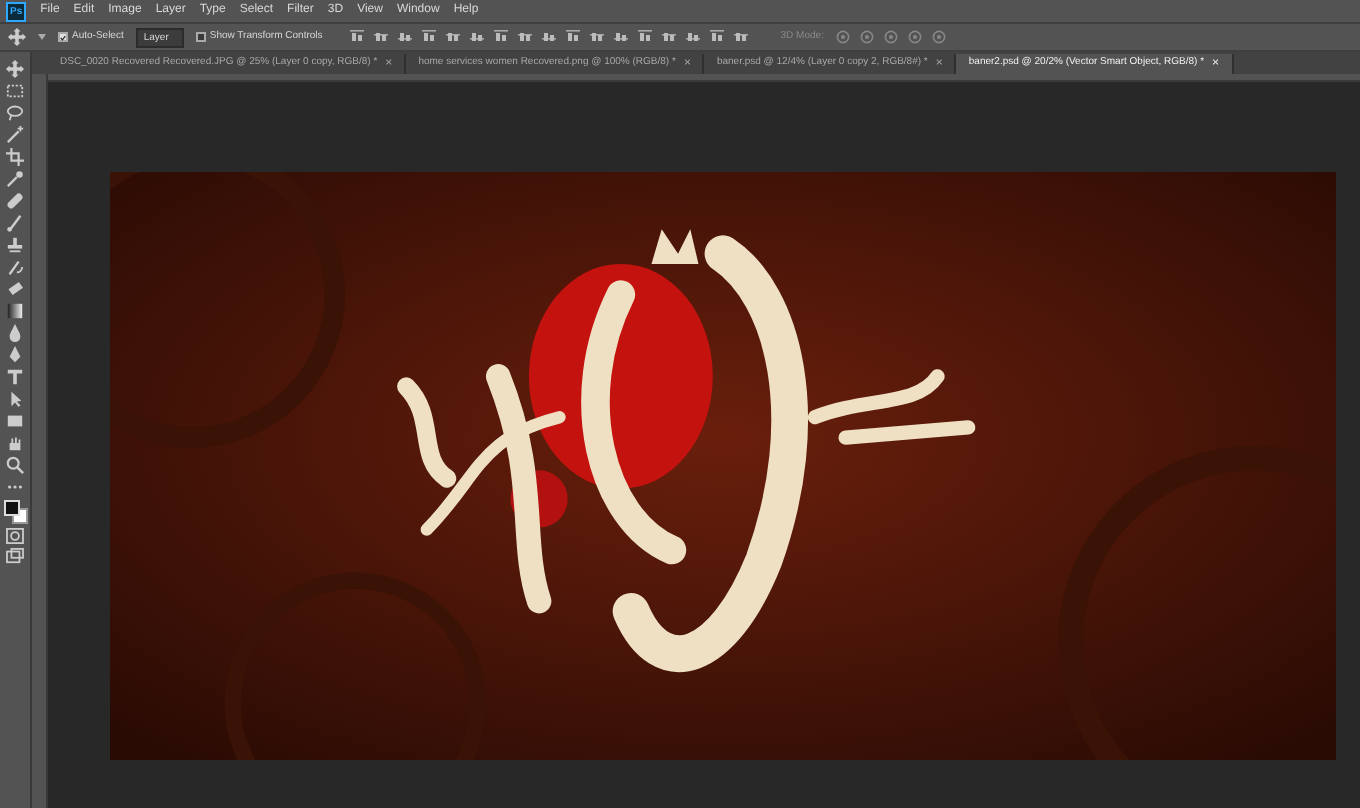  Describe the element at coordinates (15, 421) in the screenshot. I see `shape-icon` at that location.